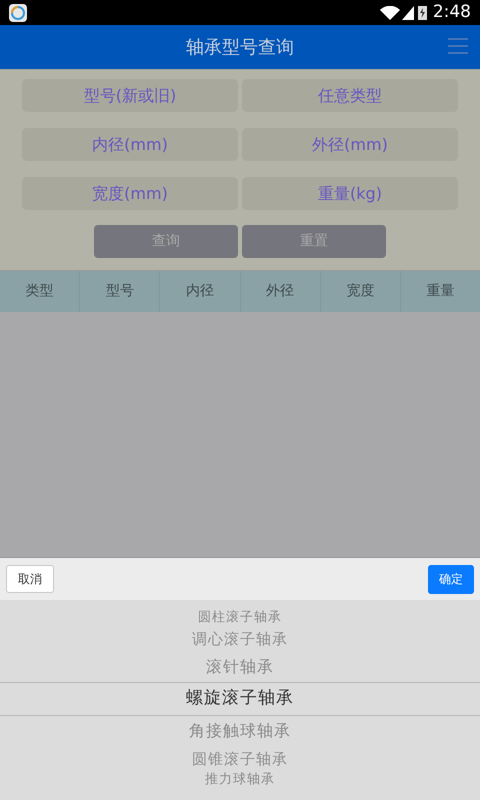 Image resolution: width=480 pixels, height=800 pixels. What do you see at coordinates (130, 144) in the screenshot?
I see `input-field: 内径(mm)` at bounding box center [130, 144].